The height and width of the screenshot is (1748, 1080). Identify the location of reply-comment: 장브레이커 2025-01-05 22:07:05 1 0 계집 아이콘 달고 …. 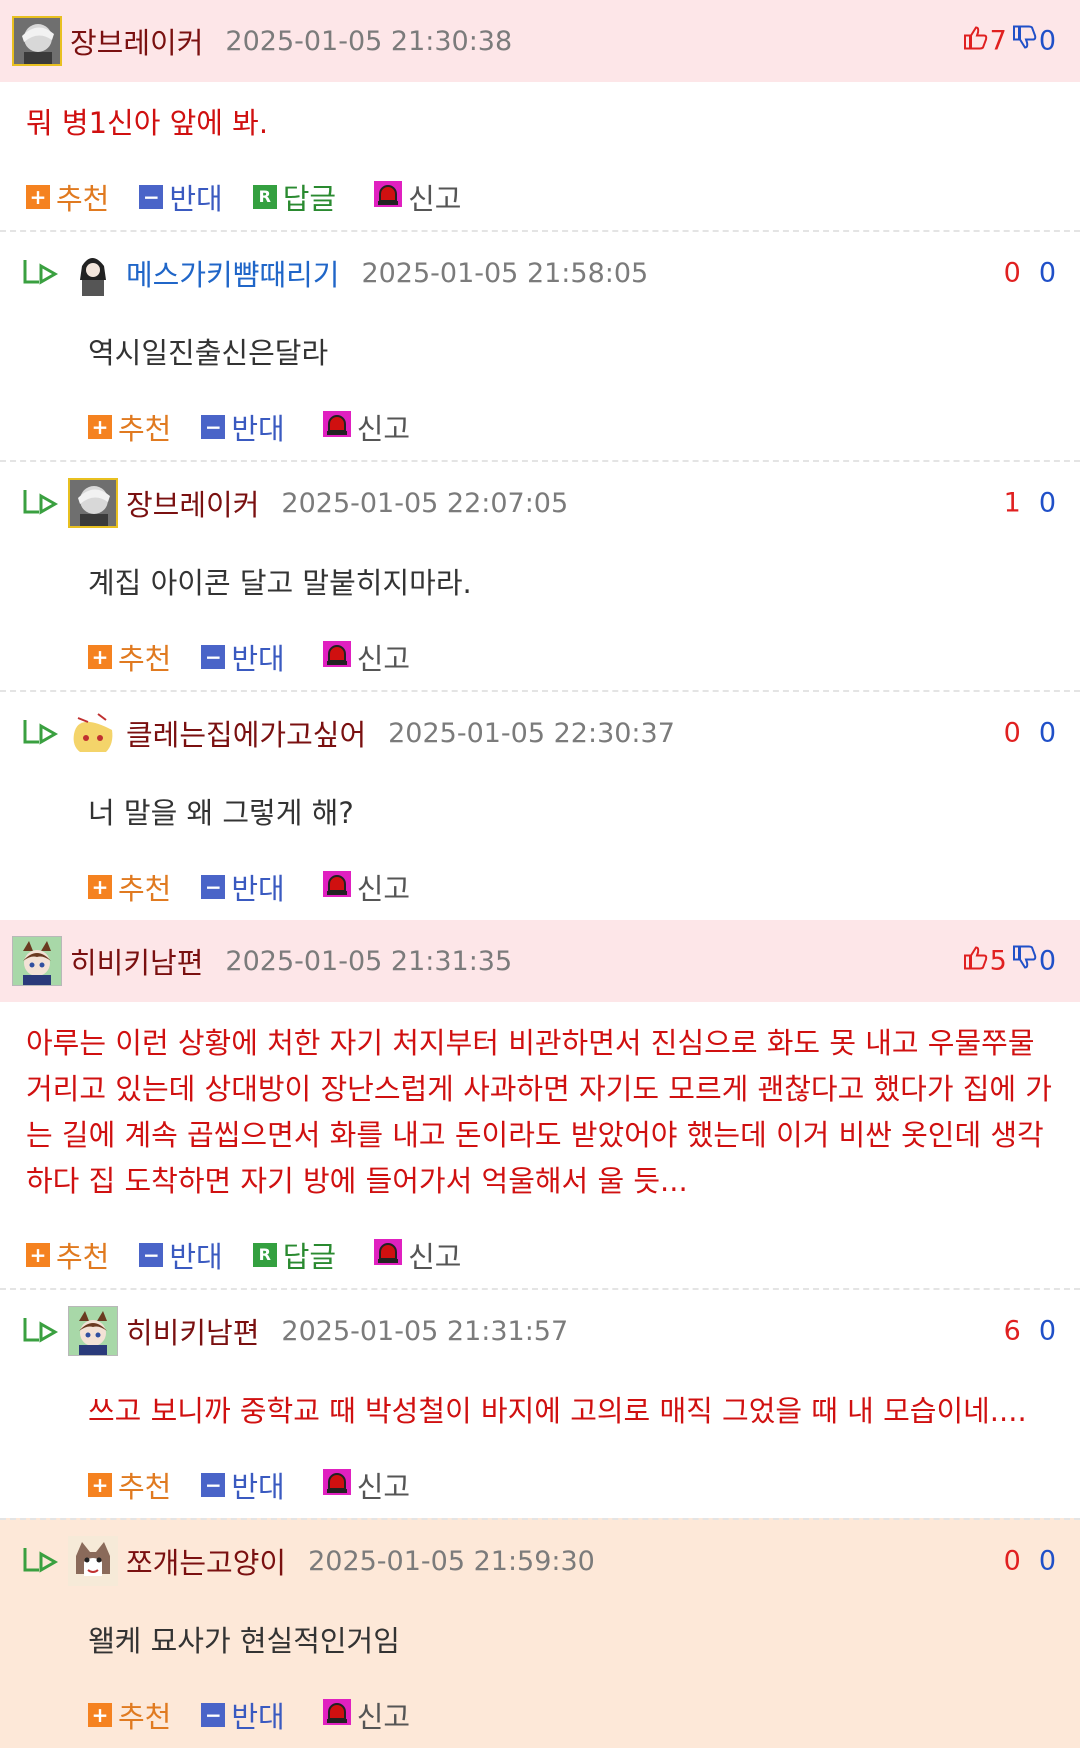
(540, 575).